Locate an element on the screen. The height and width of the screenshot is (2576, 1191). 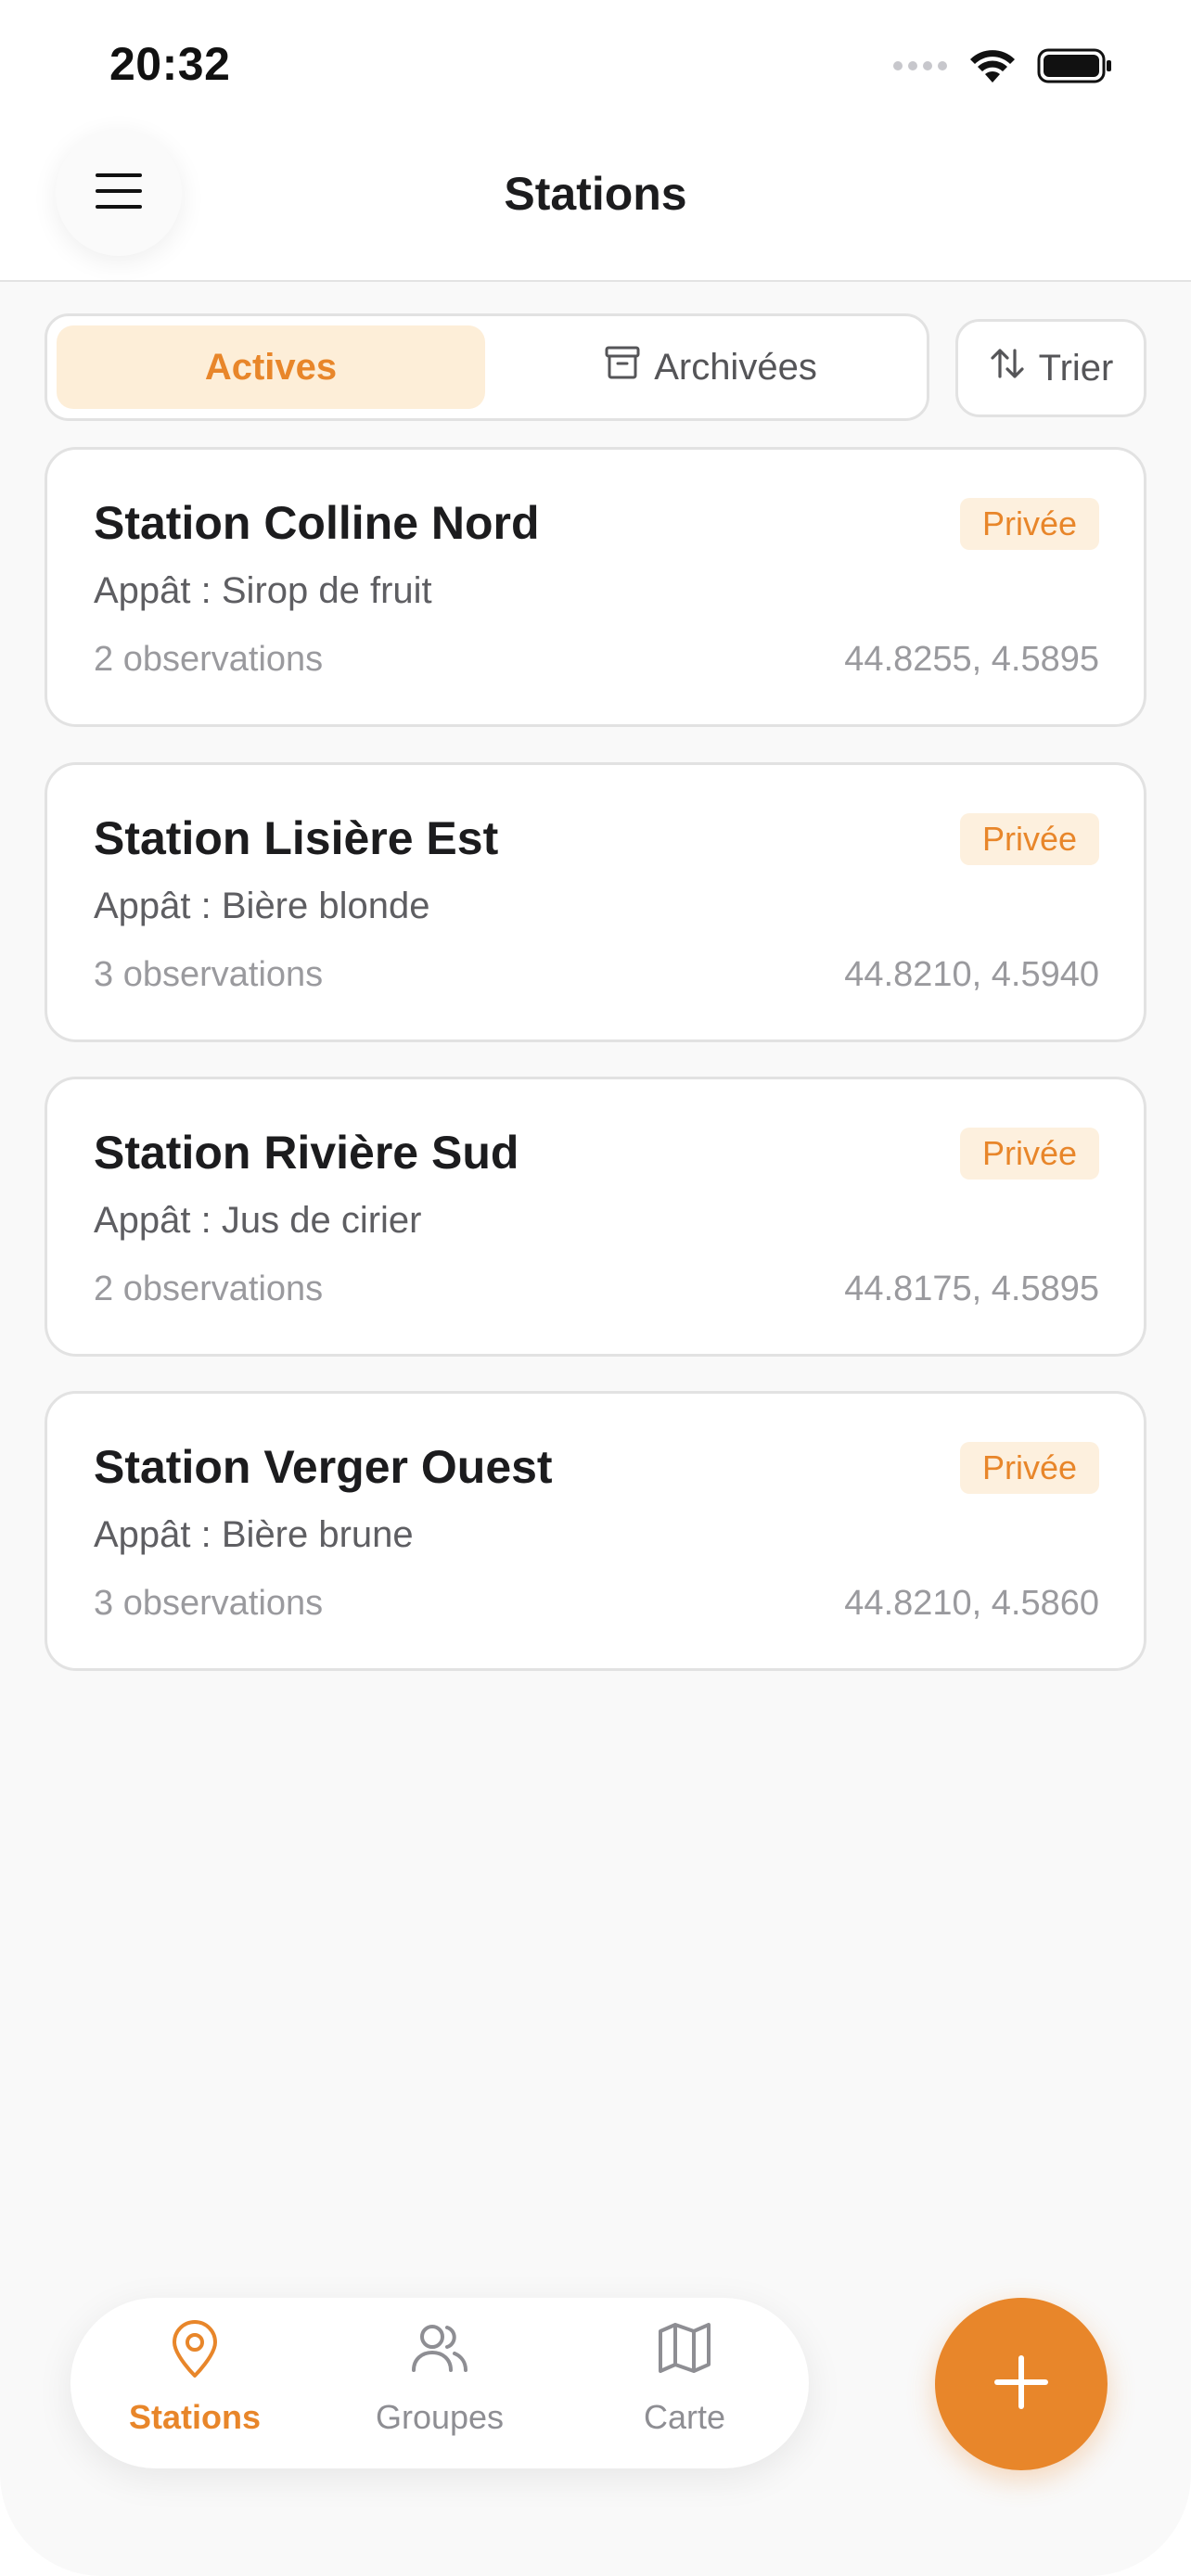
station-coordinates: 44.8175, 4.5895 is located at coordinates (971, 1289).